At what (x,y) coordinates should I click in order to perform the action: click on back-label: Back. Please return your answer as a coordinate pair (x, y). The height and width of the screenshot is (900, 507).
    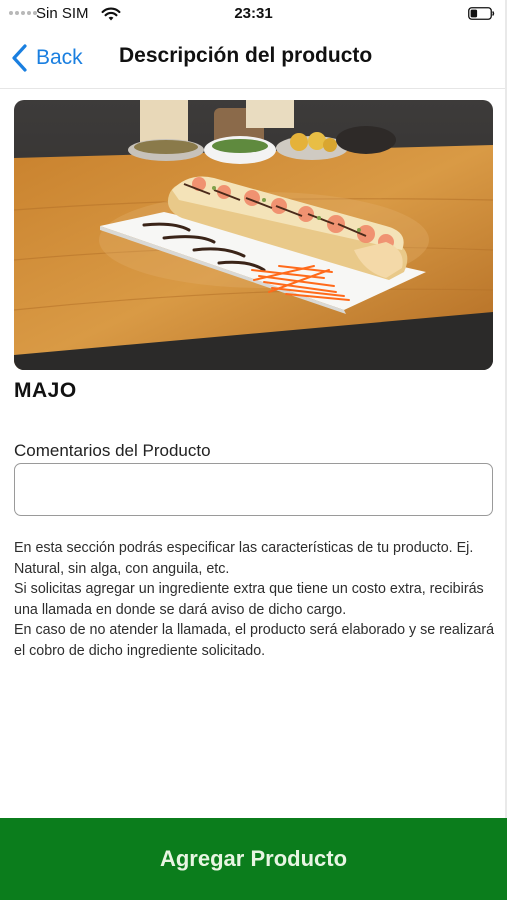
    Looking at the image, I should click on (59, 57).